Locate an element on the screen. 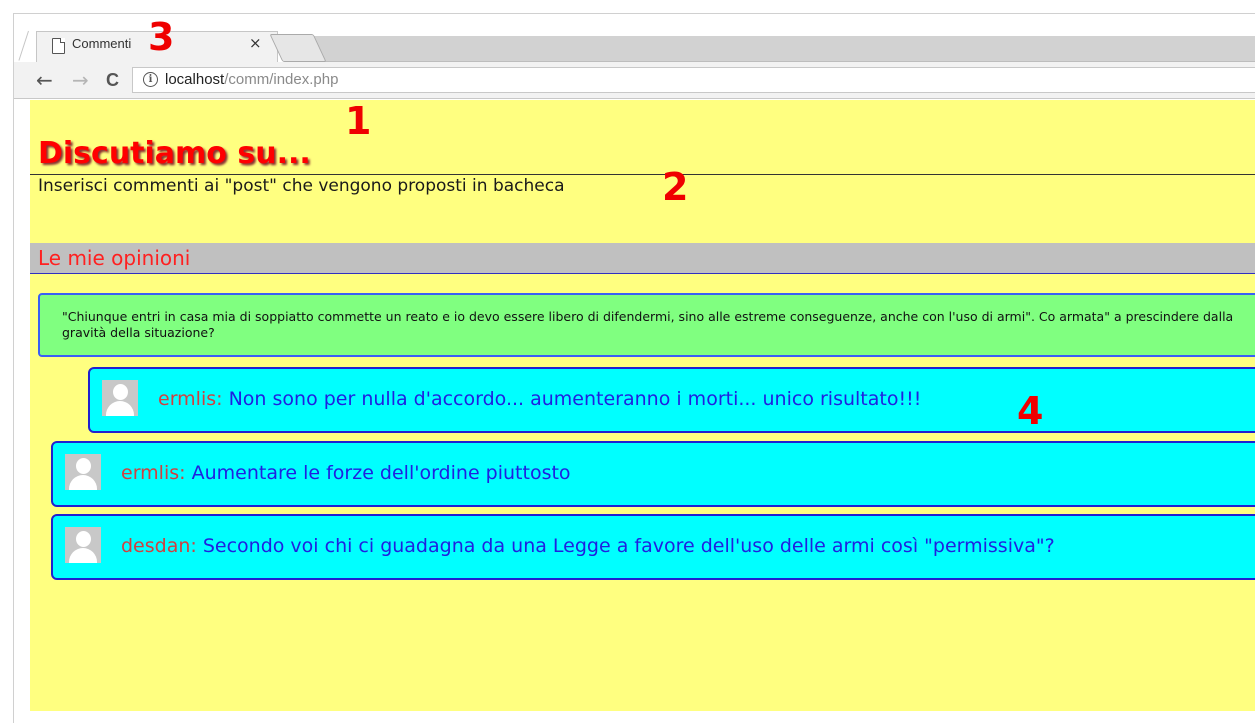  tab-strip-background is located at coordinates (777, 49).